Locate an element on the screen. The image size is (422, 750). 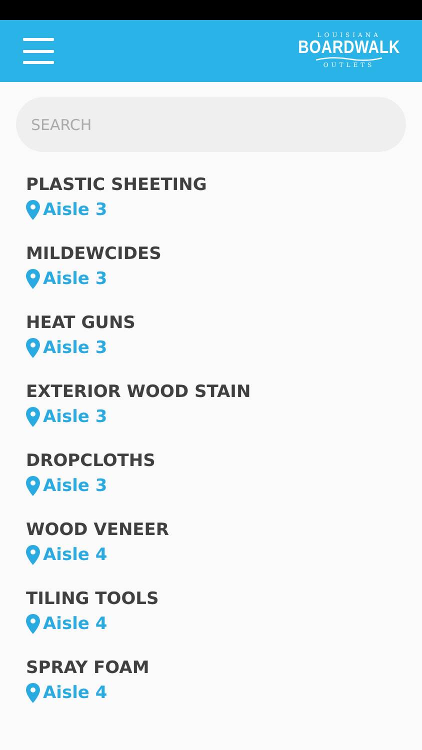
item-name: WOOD VENEER is located at coordinates (98, 530).